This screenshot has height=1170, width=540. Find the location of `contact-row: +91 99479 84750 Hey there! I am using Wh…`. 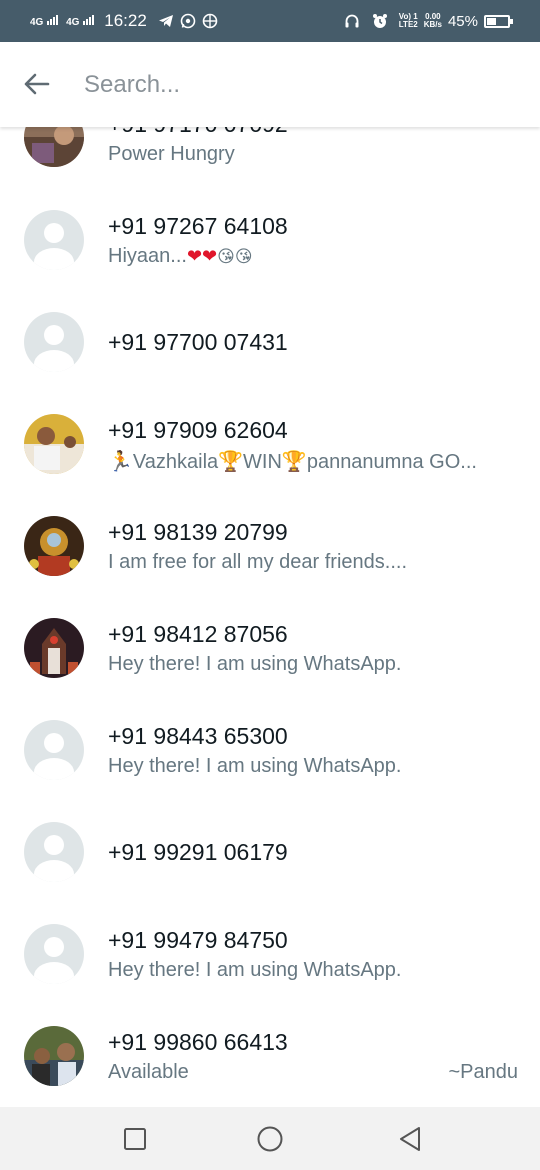

contact-row: +91 99479 84750 Hey there! I am using Wh… is located at coordinates (270, 952).